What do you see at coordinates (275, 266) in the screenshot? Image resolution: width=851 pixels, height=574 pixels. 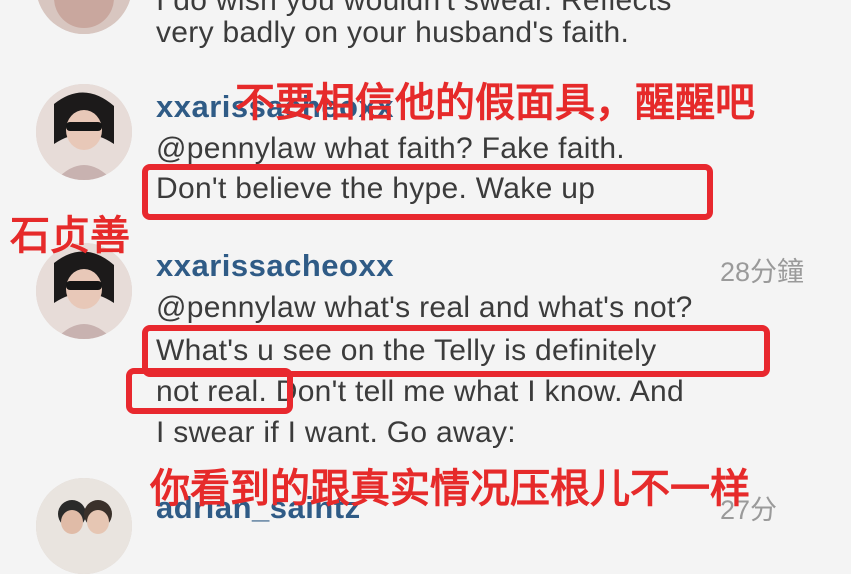 I see `comment-username: xxarissacheoxx` at bounding box center [275, 266].